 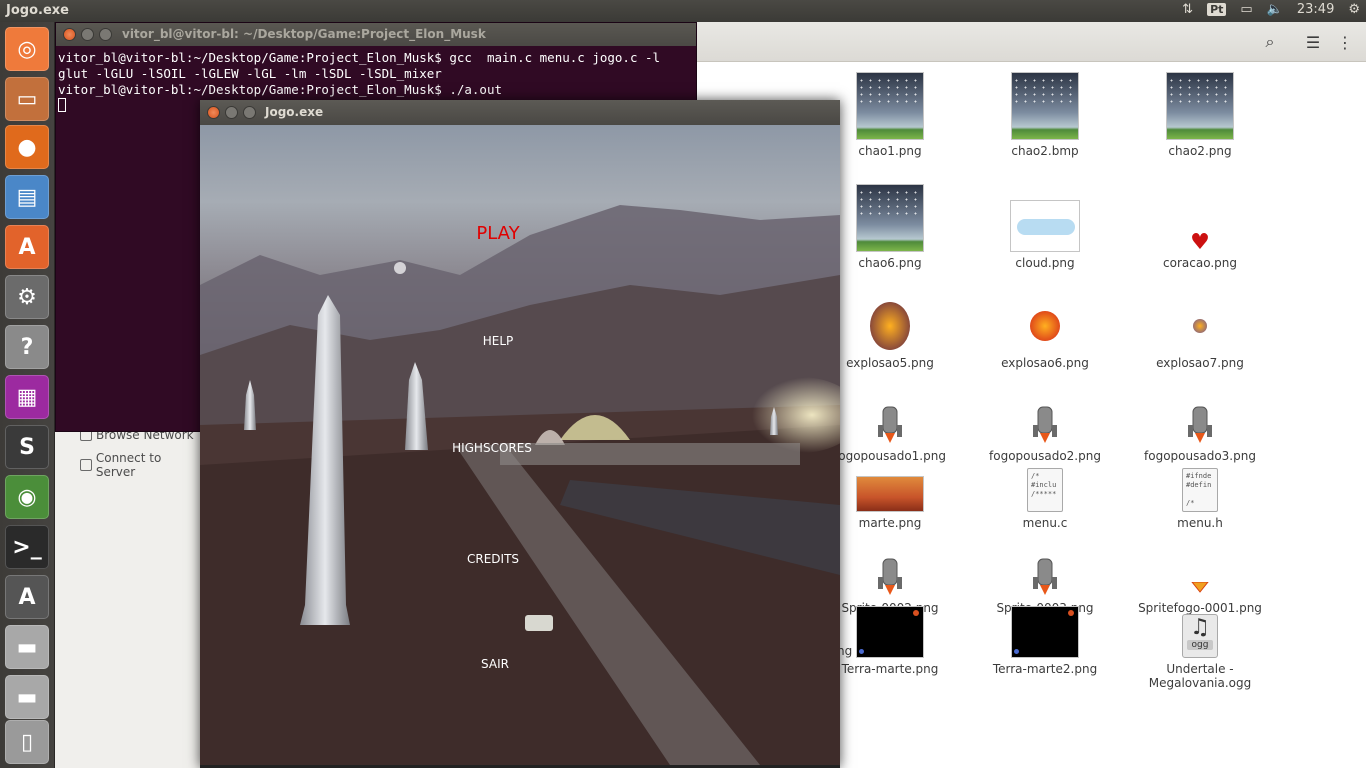 I want to click on launcher-glyph: ?, so click(x=27, y=347).